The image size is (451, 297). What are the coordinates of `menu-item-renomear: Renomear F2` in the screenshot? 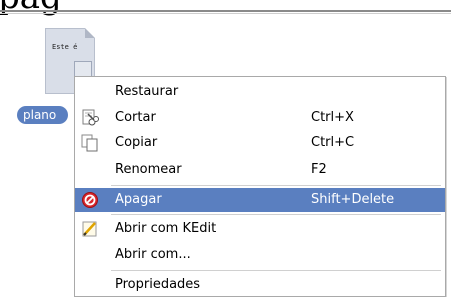 It's located at (260, 170).